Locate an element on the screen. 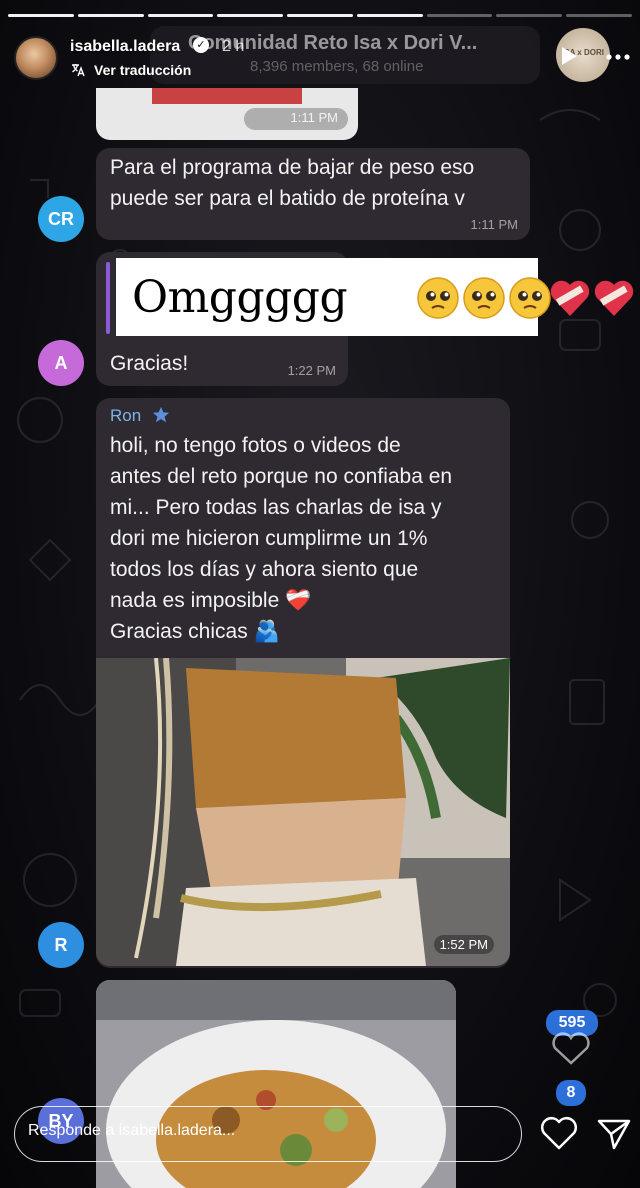 The height and width of the screenshot is (1188, 640). reply-quote-bar is located at coordinates (108, 298).